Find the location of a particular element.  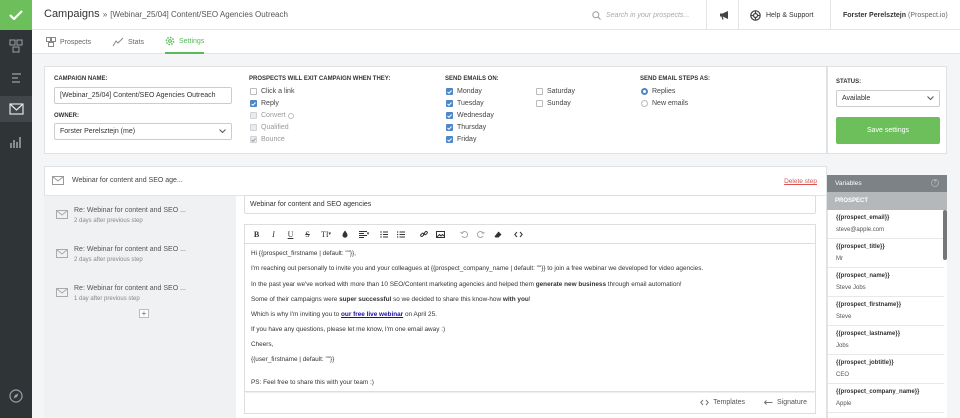

delete-step-link: Delete step is located at coordinates (800, 181).